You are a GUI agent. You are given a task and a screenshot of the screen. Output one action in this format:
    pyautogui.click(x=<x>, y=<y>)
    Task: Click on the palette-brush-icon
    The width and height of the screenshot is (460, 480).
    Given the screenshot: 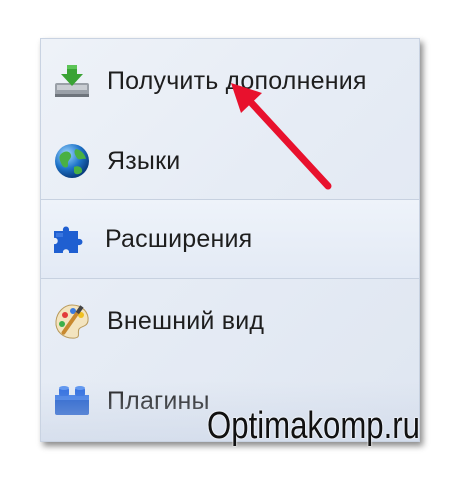 What is the action you would take?
    pyautogui.click(x=72, y=321)
    